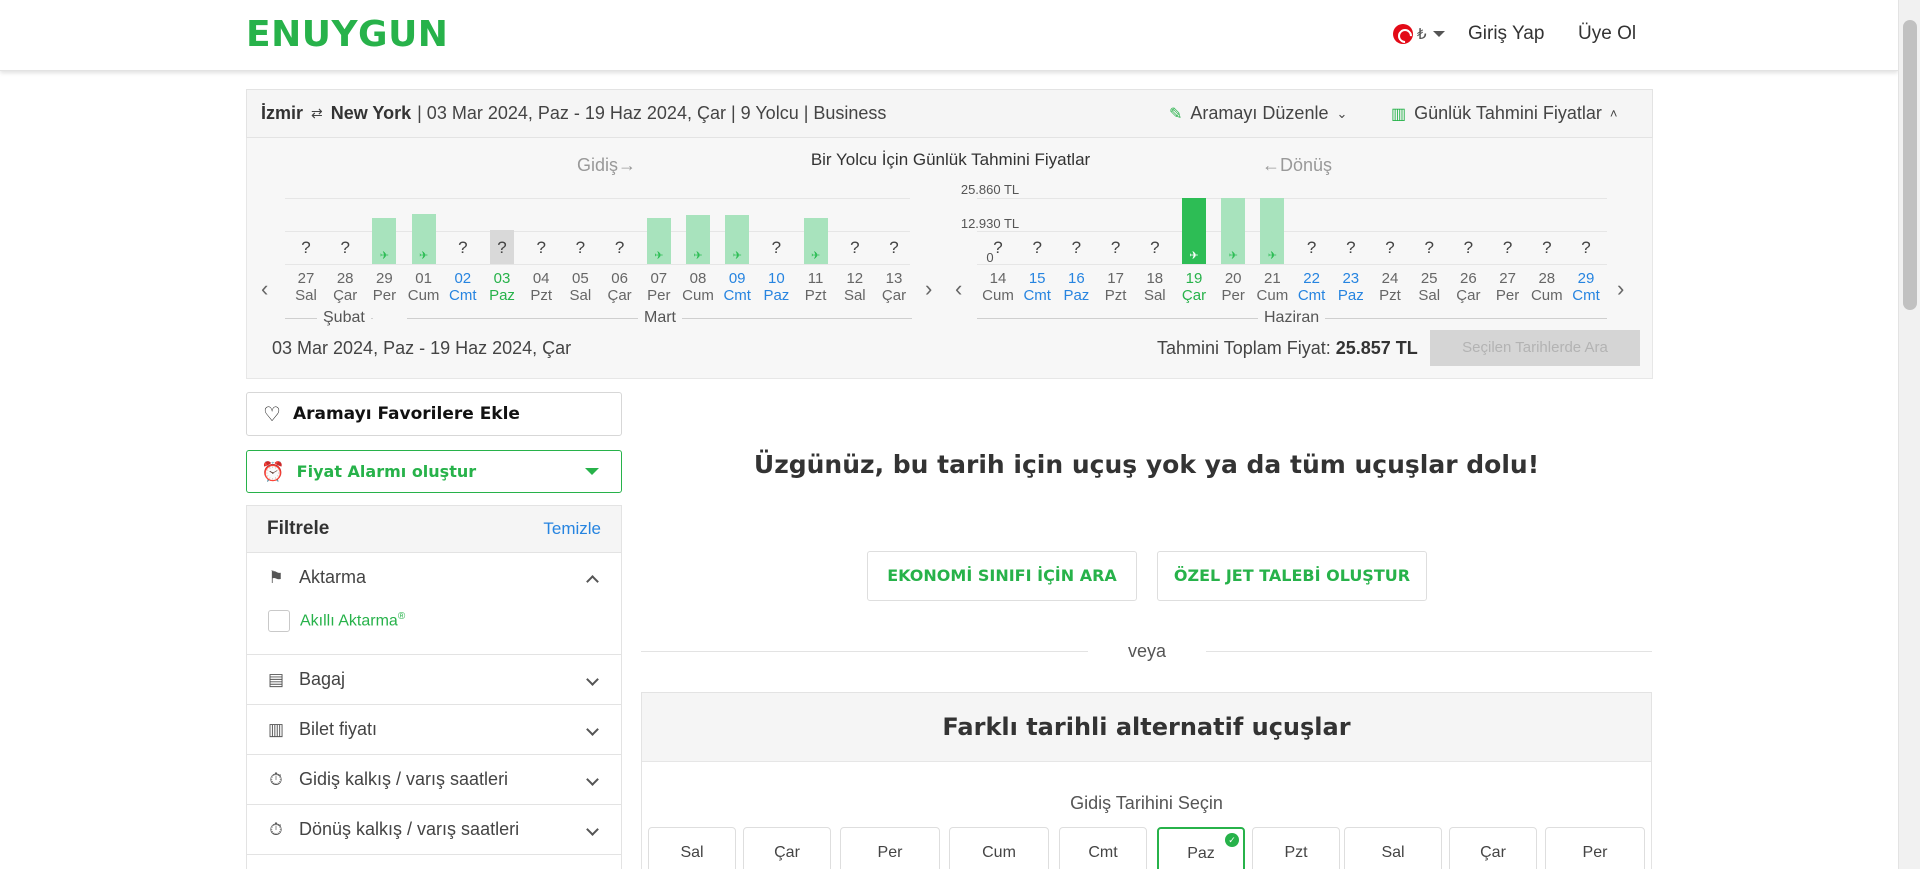 This screenshot has width=1920, height=869. What do you see at coordinates (1504, 113) in the screenshot?
I see `daily-prices-toggle: ▥ Günlük Tahmini Fiyatlar ˄` at bounding box center [1504, 113].